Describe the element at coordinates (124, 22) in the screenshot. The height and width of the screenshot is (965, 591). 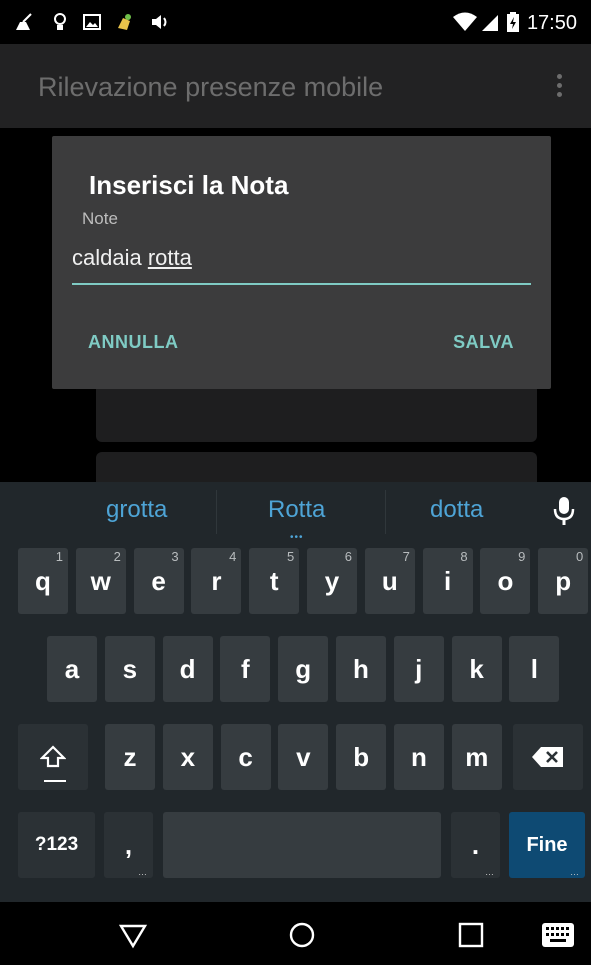
I see `cleaner-app-icon` at that location.